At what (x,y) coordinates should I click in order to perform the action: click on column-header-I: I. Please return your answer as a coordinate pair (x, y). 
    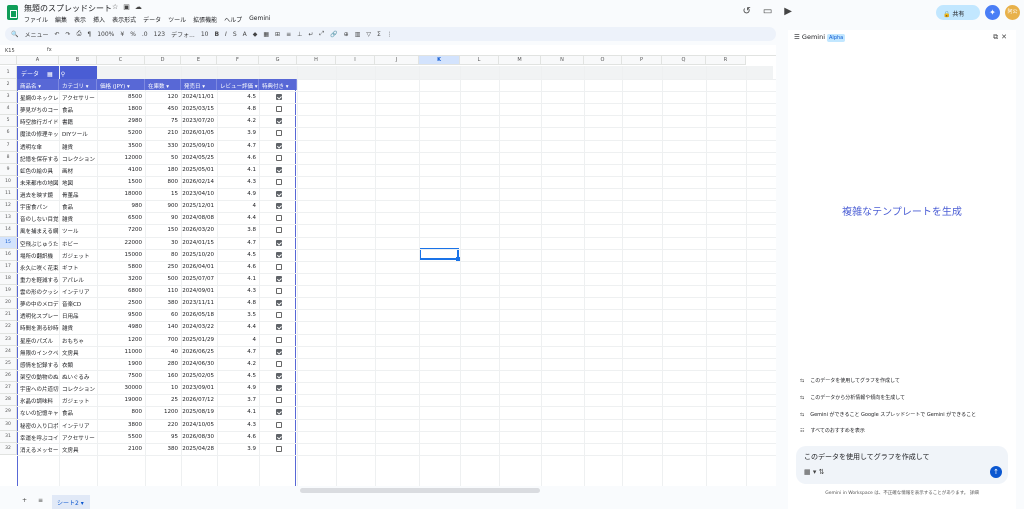
    Looking at the image, I should click on (355, 60).